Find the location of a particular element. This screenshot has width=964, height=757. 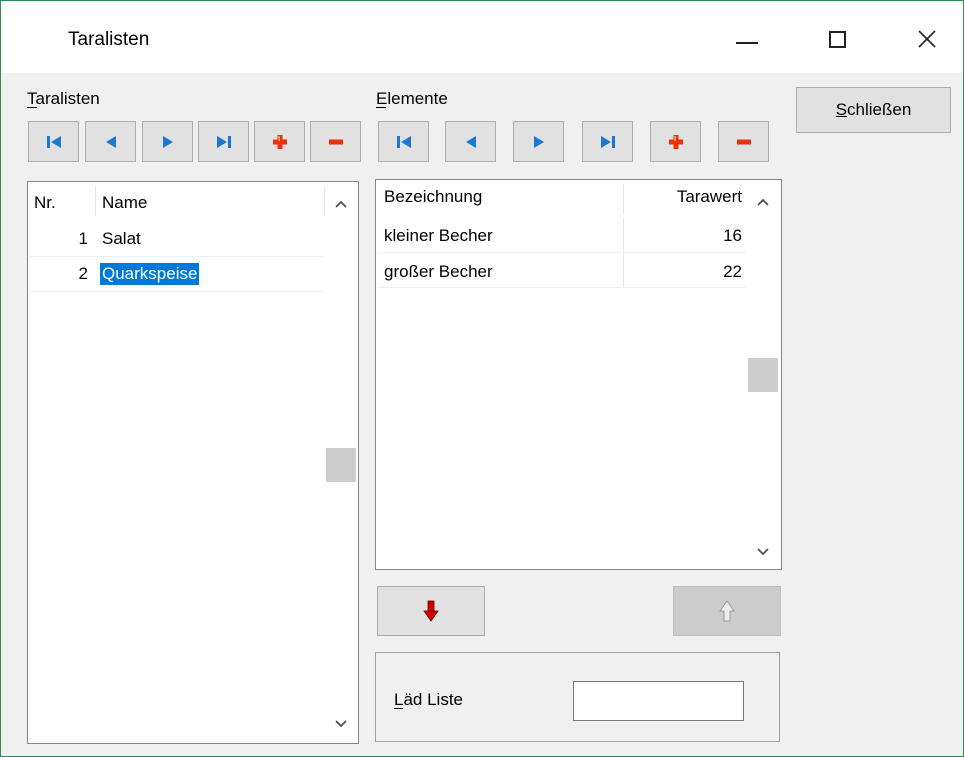

minimize-button is located at coordinates (747, 39).